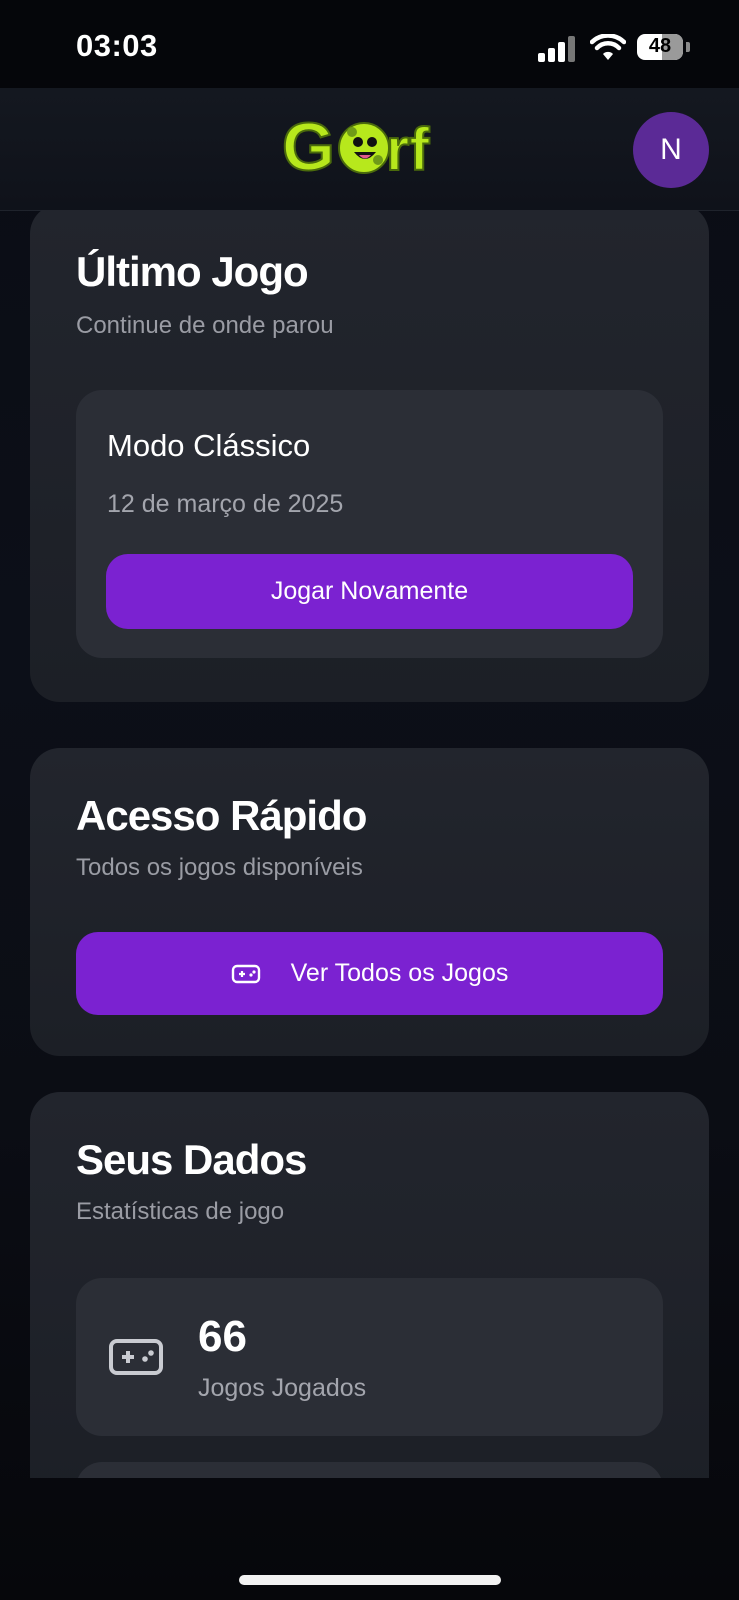 This screenshot has height=1600, width=739. I want to click on battery-level: 48, so click(660, 46).